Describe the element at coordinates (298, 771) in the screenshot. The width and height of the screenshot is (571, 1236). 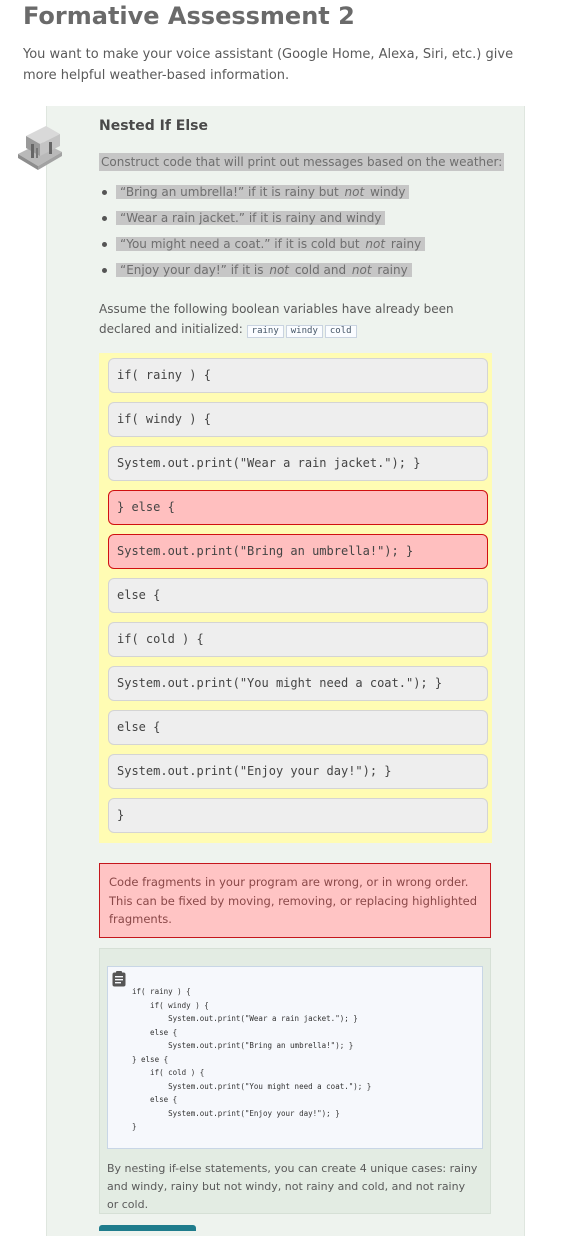
I see `code-block: System.out.print("Enjoy your day!"); }` at that location.